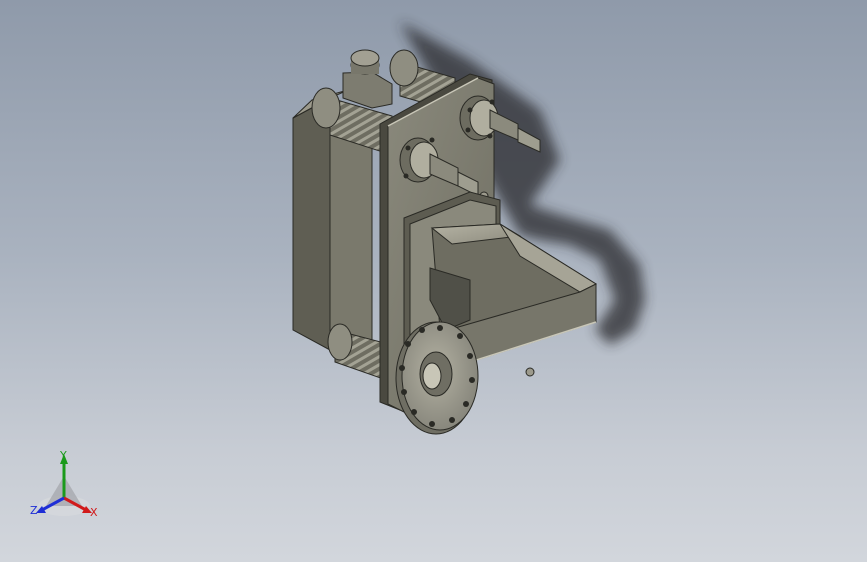 This screenshot has height=562, width=867. I want to click on x-axis-label: X, so click(94, 512).